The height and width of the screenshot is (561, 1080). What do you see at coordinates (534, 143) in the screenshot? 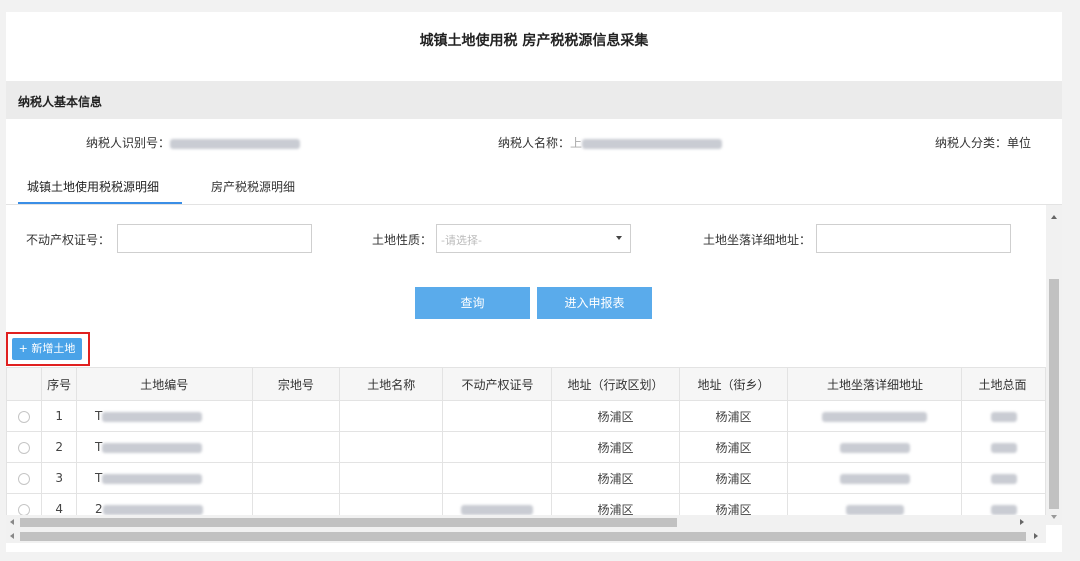
I see `taxpayer-name-label: 纳税人名称：` at bounding box center [534, 143].